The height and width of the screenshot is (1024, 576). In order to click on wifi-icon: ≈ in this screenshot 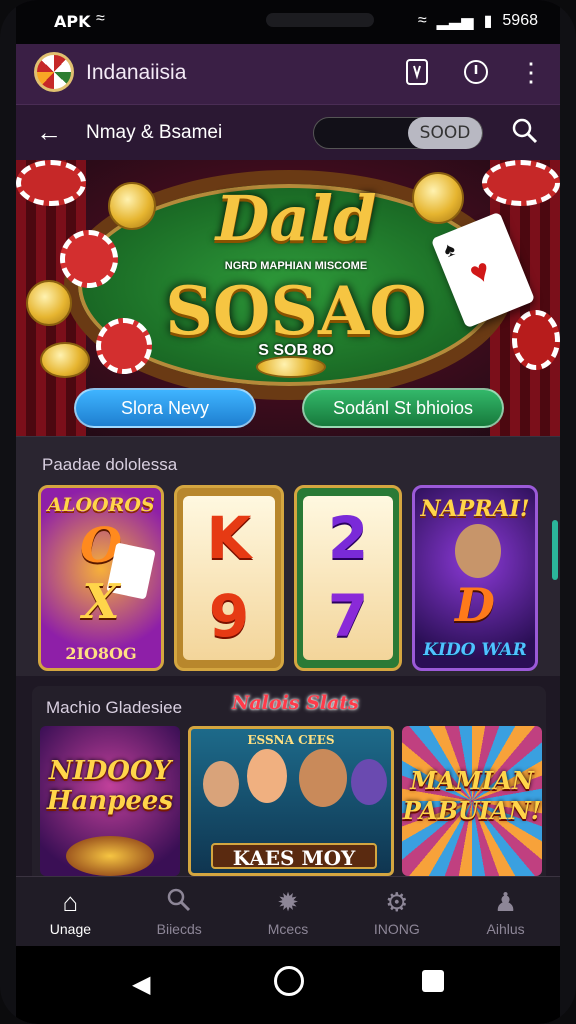, I will do `click(100, 18)`.